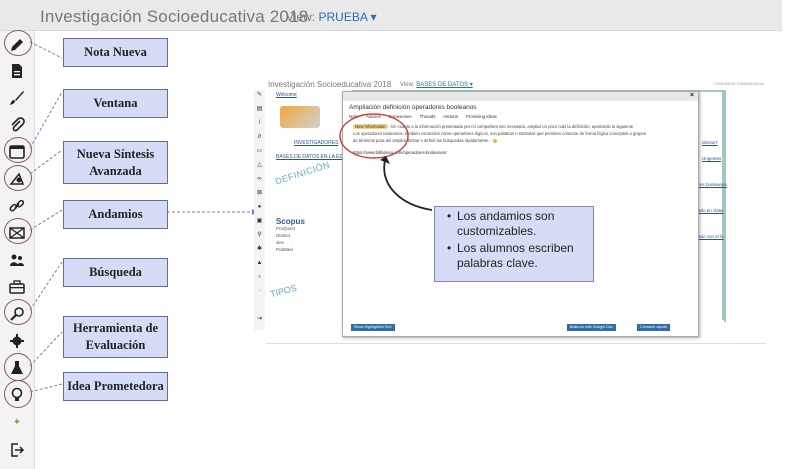  Describe the element at coordinates (280, 242) in the screenshot. I see `vlex-logo: vlex` at that location.